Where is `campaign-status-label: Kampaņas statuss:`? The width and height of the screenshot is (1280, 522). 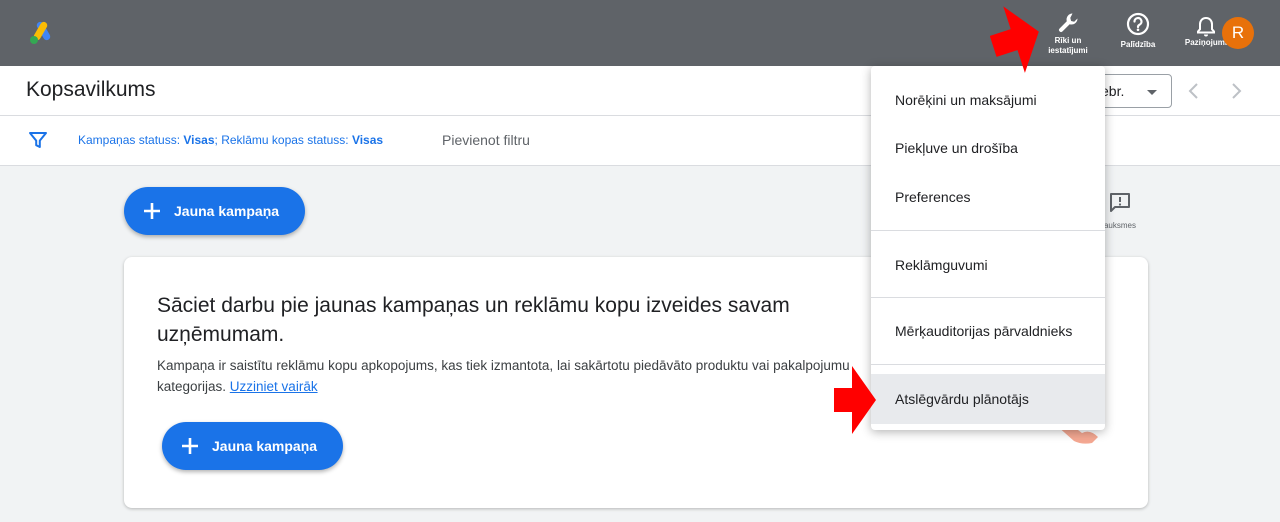 campaign-status-label: Kampaņas statuss: is located at coordinates (131, 140).